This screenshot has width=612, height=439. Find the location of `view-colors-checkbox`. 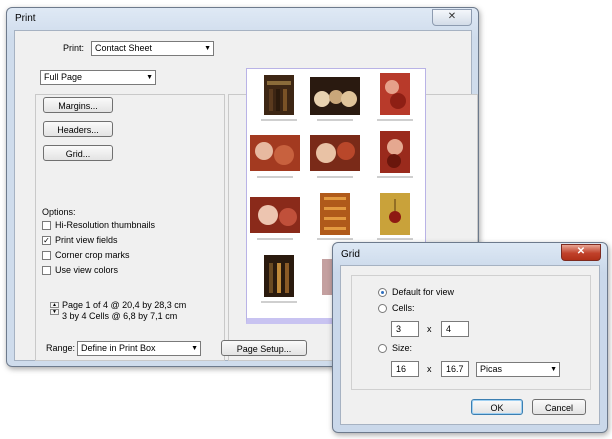

view-colors-checkbox is located at coordinates (46, 270).